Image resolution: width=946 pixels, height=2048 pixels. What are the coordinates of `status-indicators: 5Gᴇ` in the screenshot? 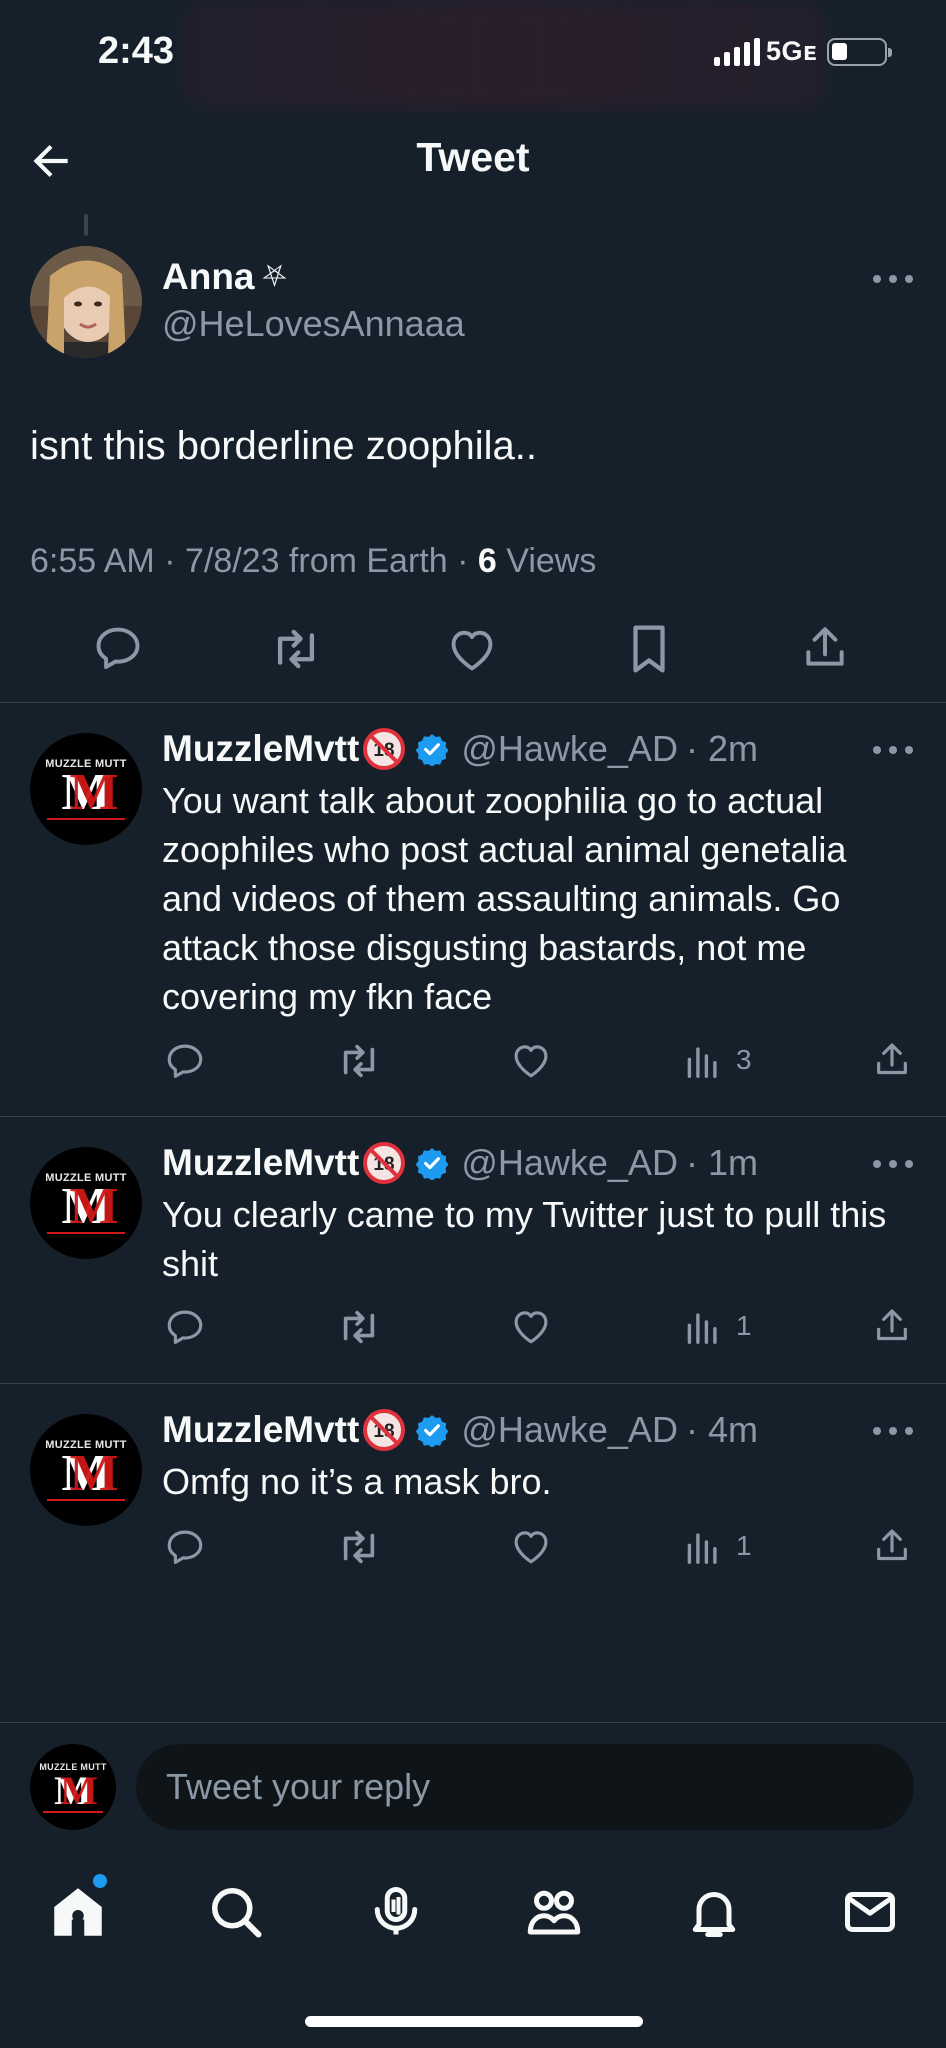 It's located at (803, 51).